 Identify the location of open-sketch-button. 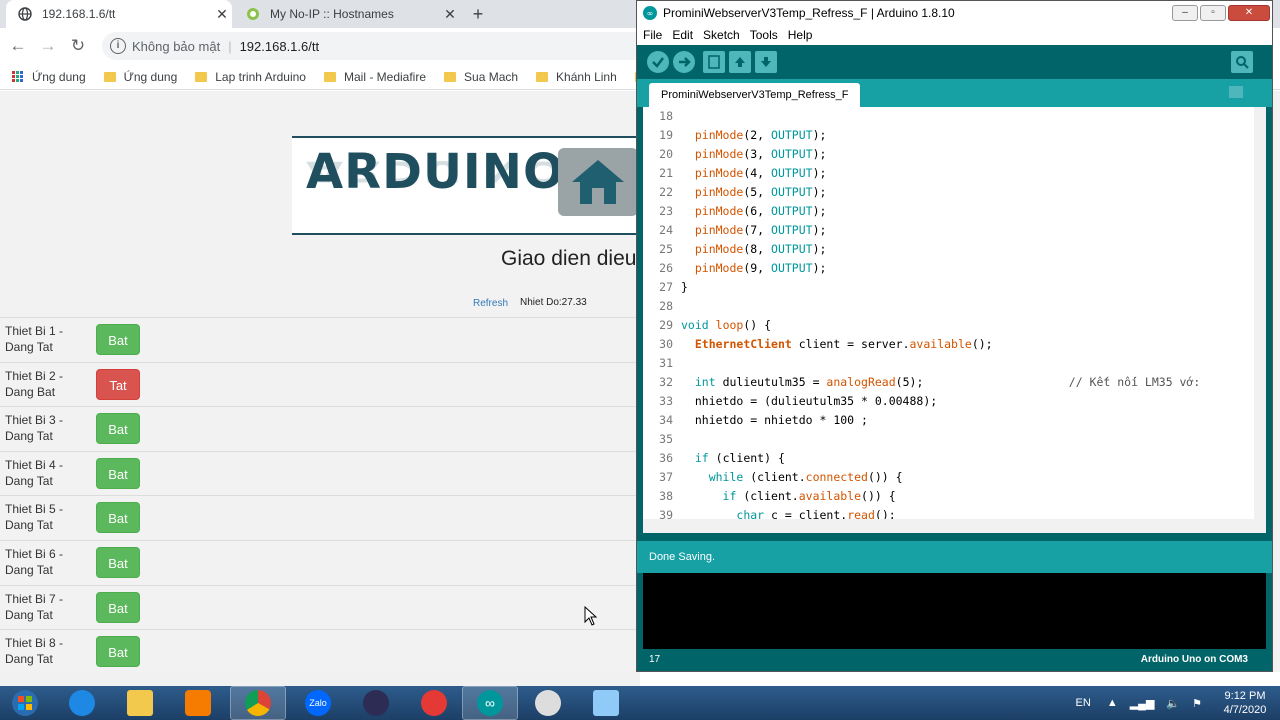
(740, 62).